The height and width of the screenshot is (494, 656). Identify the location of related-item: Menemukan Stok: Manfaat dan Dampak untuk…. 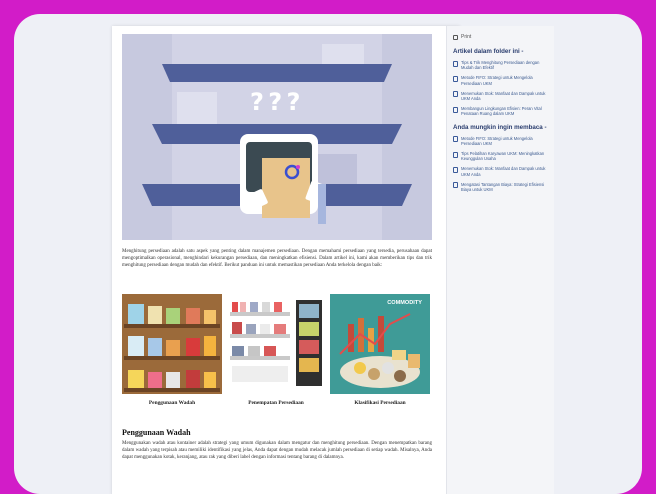
(500, 171).